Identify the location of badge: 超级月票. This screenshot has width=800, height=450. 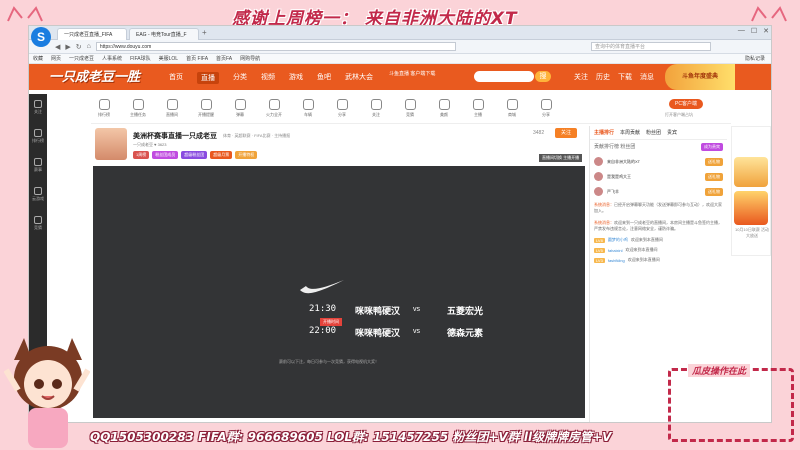
(221, 155).